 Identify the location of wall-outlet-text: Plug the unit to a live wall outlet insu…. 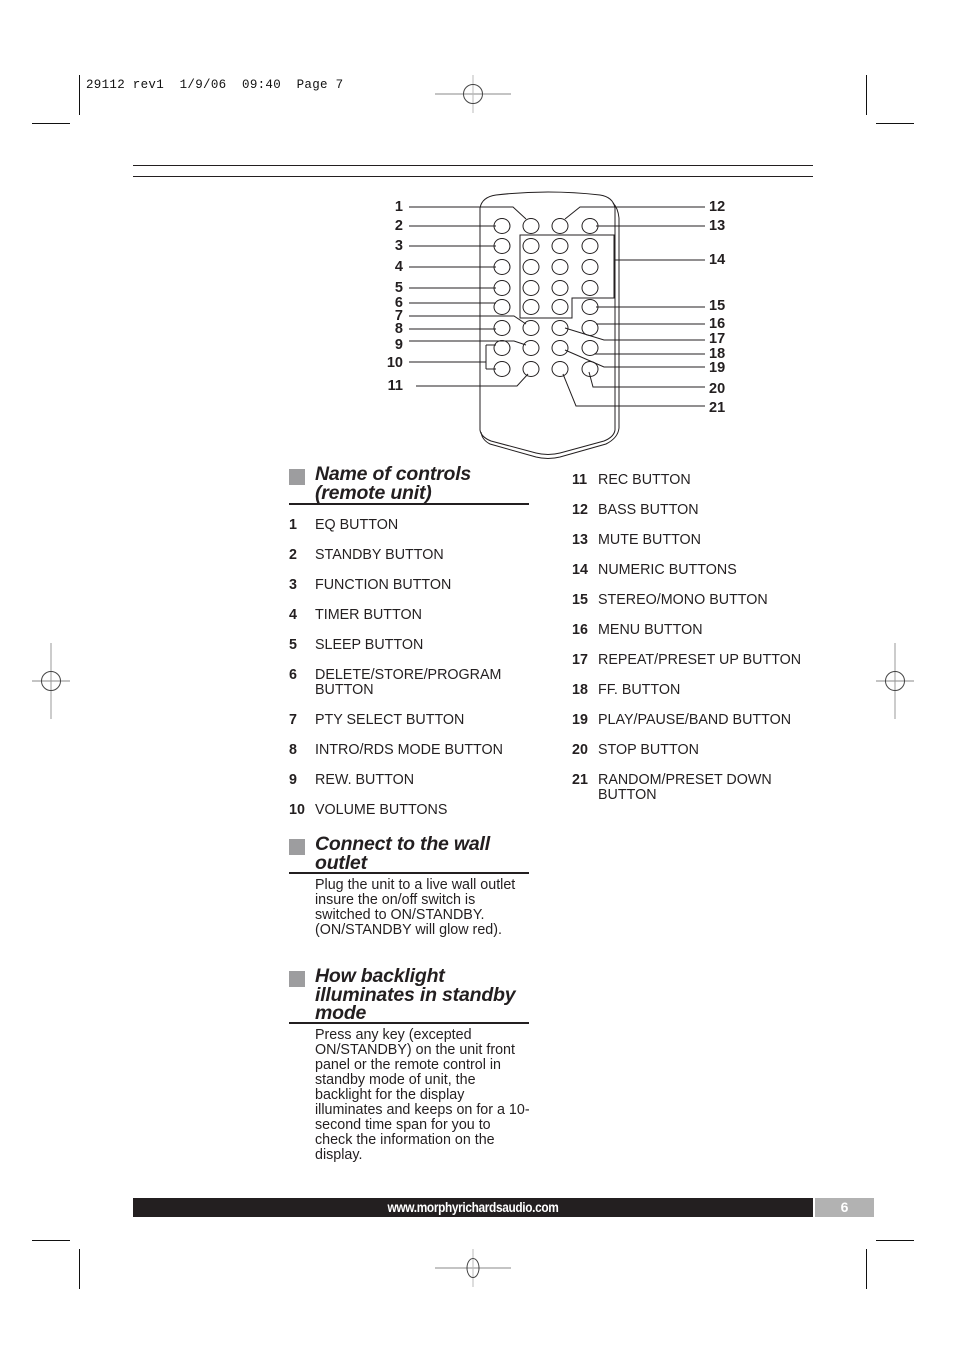
(415, 907).